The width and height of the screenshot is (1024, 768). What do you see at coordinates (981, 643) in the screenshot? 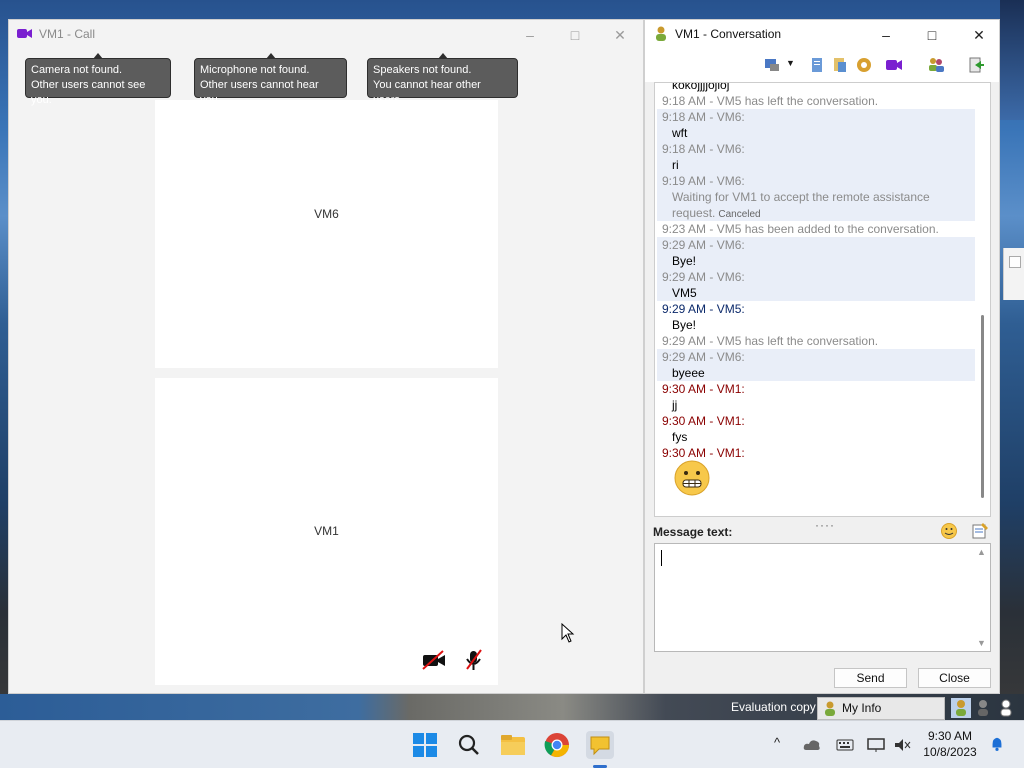
I see `scroll-down-icon: ▼` at bounding box center [981, 643].